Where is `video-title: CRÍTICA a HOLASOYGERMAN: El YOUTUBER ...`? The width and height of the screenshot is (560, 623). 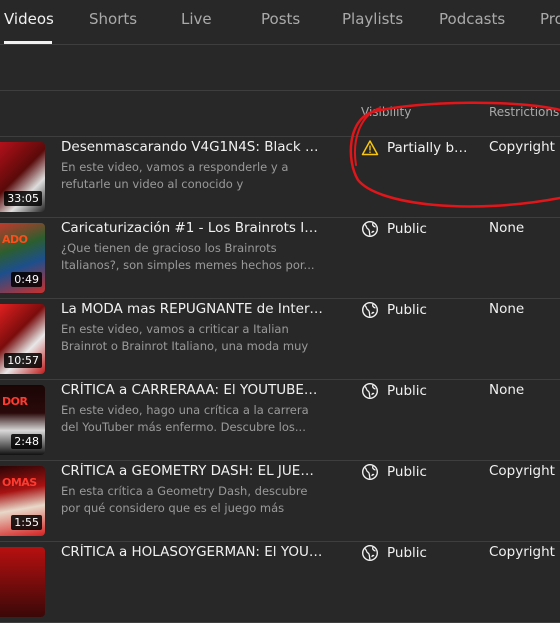
video-title: CRÍTICA a HOLASOYGERMAN: El YOUTUBER ... is located at coordinates (192, 552).